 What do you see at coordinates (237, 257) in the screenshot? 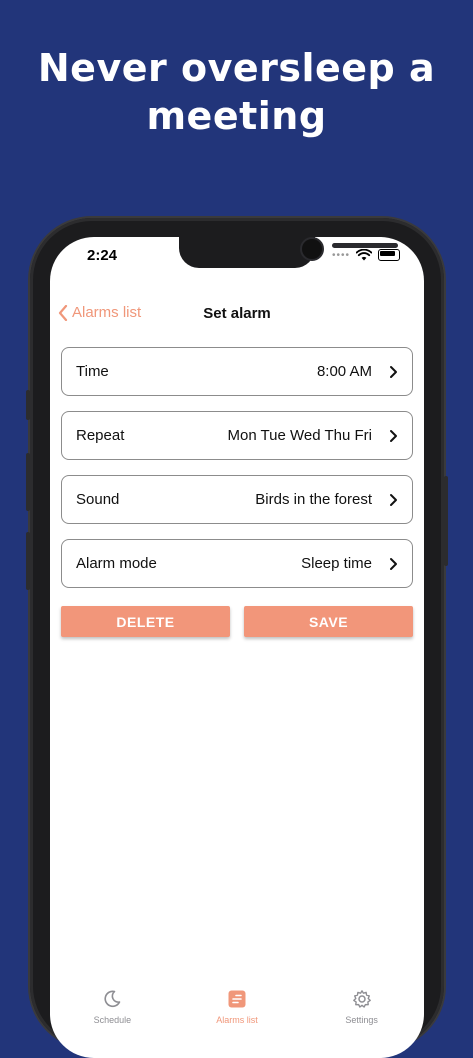
I see `status-bar: 2:24 ••••` at bounding box center [237, 257].